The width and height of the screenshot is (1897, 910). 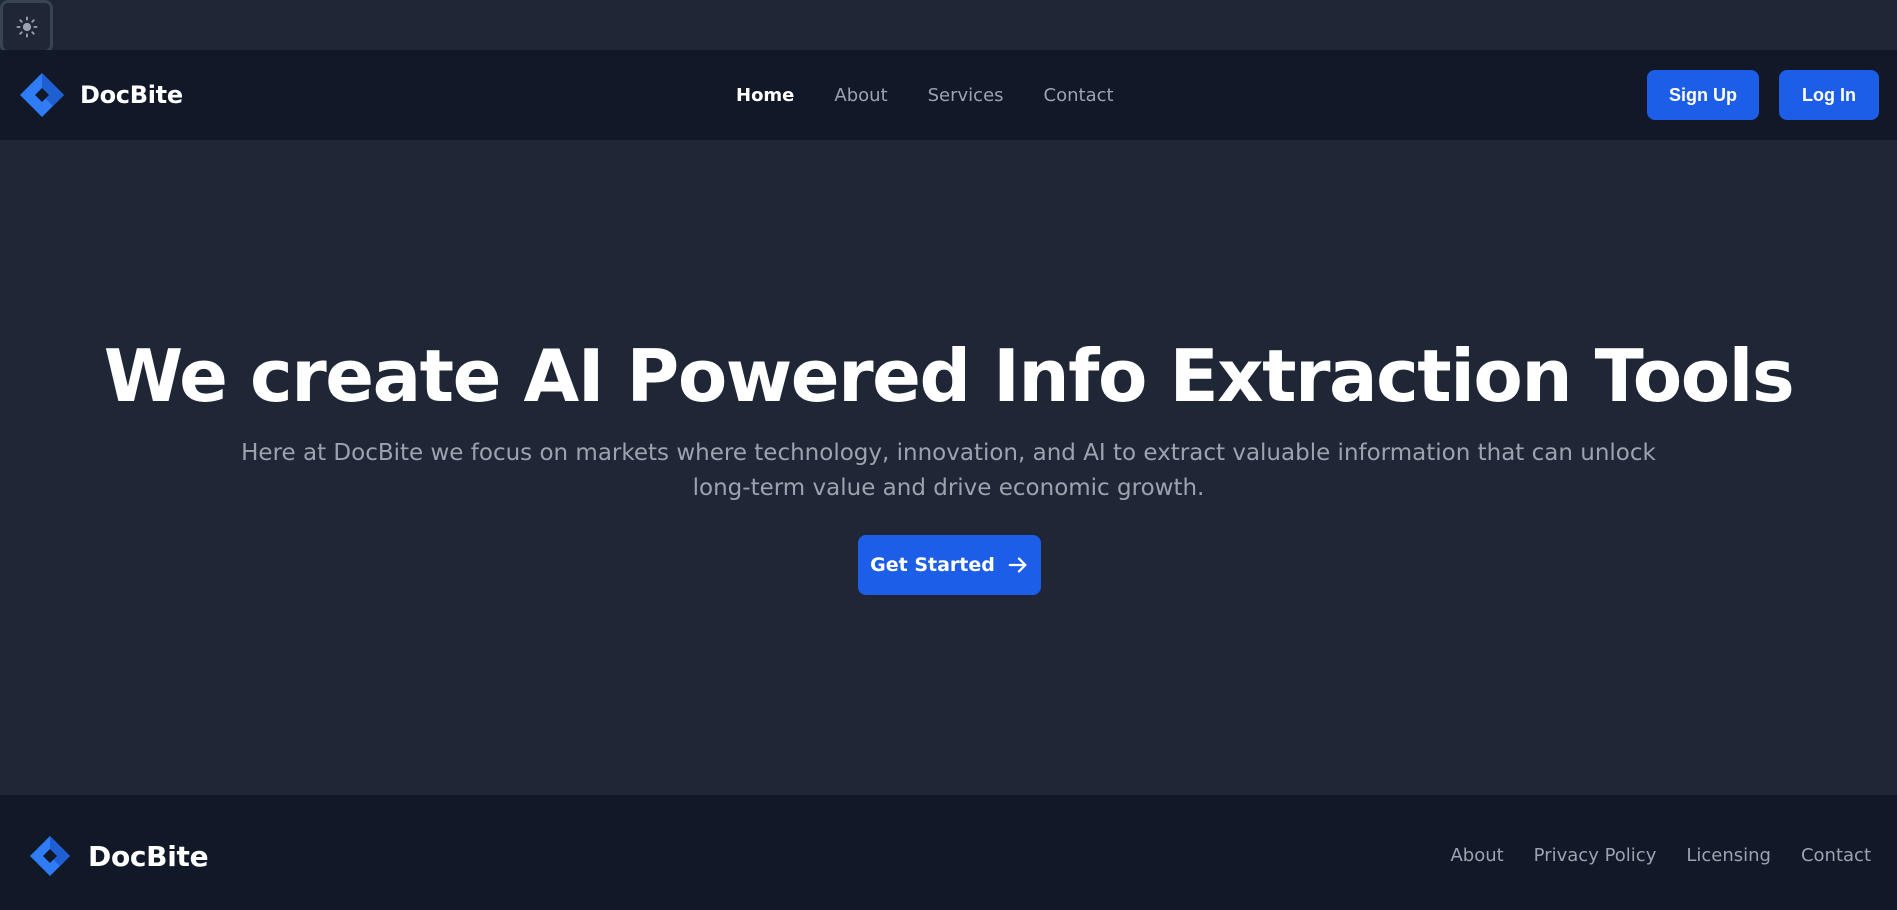 I want to click on brand-link: DocBite, so click(x=101, y=95).